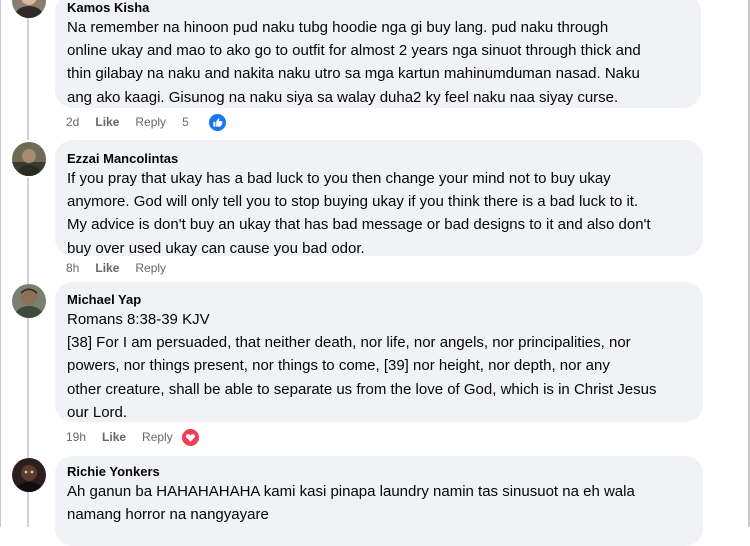 The width and height of the screenshot is (750, 546). What do you see at coordinates (141, 437) in the screenshot?
I see `comment-actions: 19h Like Reply` at bounding box center [141, 437].